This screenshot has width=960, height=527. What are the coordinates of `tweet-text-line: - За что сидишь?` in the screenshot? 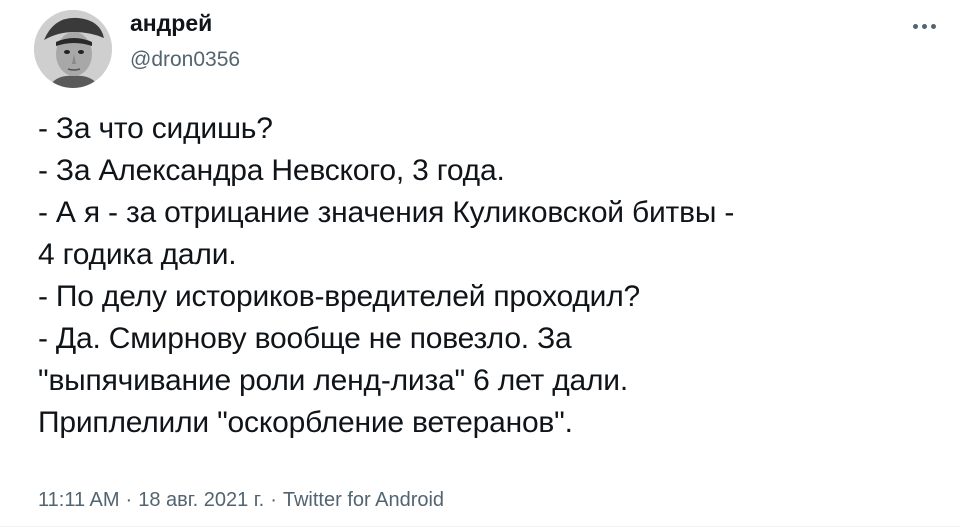 It's located at (155, 128).